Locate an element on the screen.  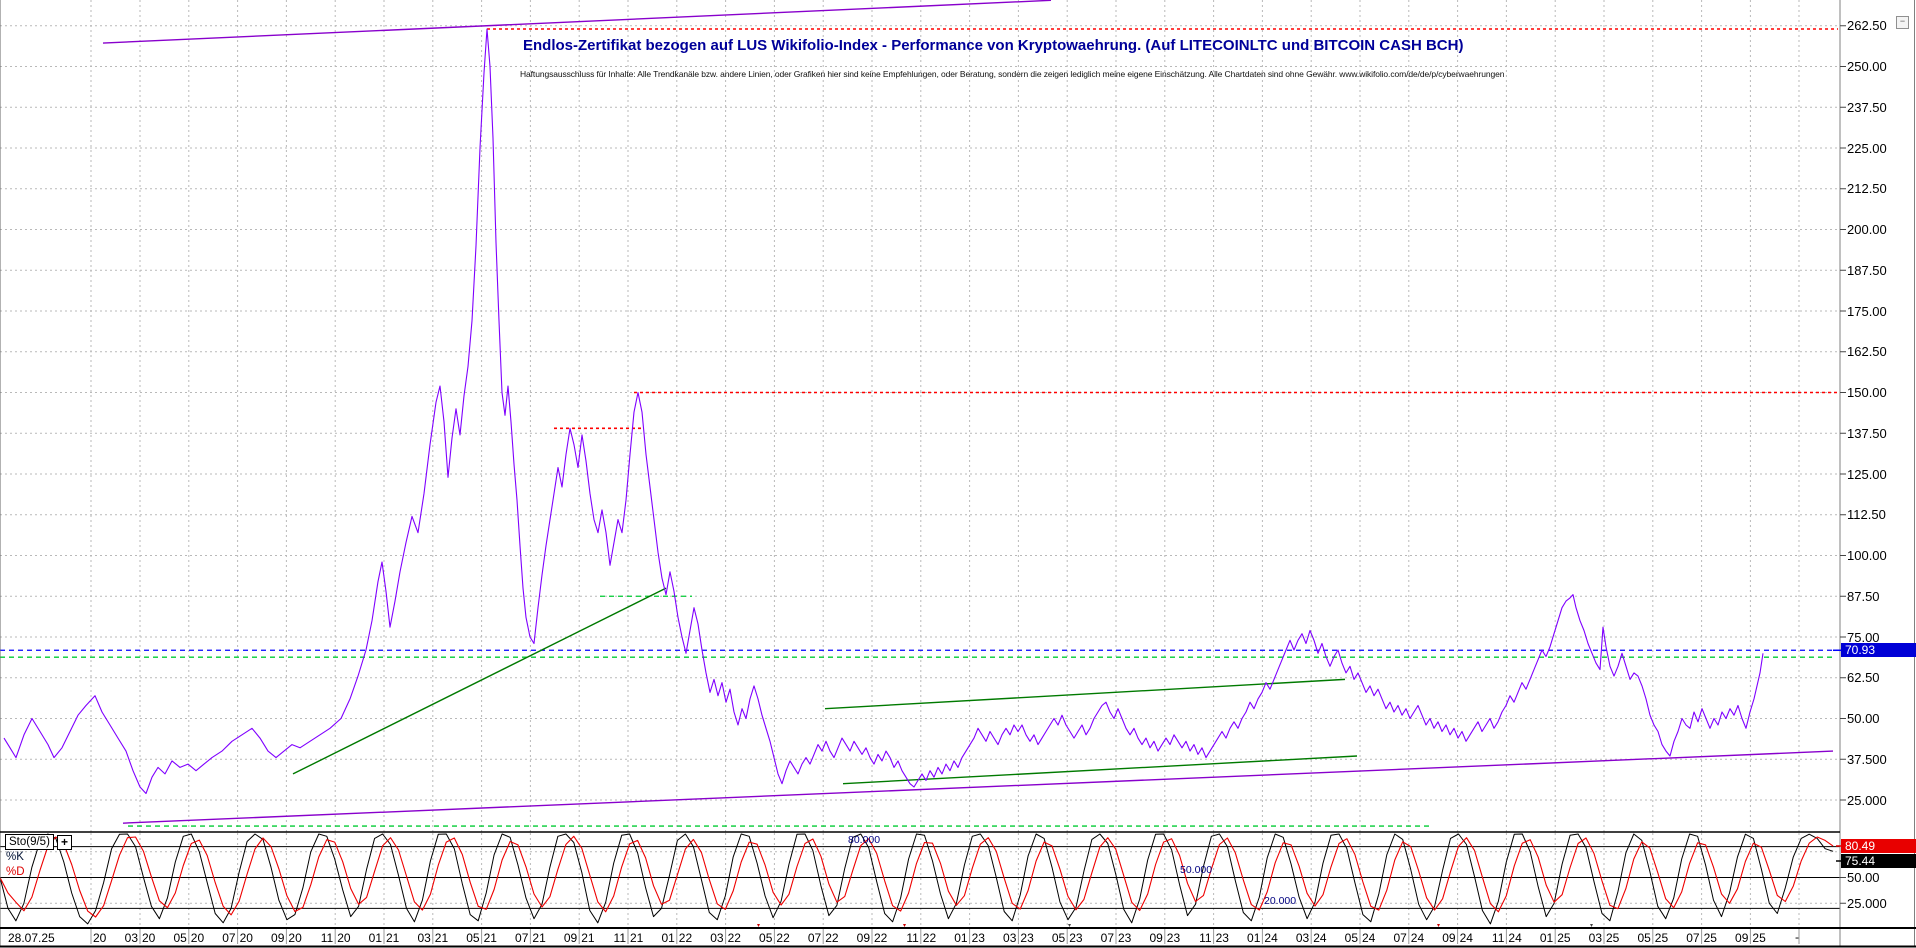
x-axis-orphan-year: 20 is located at coordinates (100, 938).